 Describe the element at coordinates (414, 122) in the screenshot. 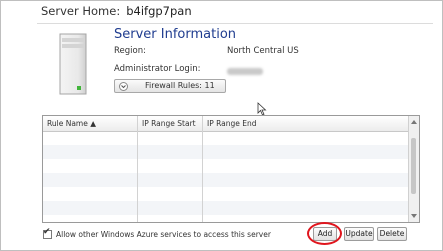

I see `scroll-up-icon` at that location.